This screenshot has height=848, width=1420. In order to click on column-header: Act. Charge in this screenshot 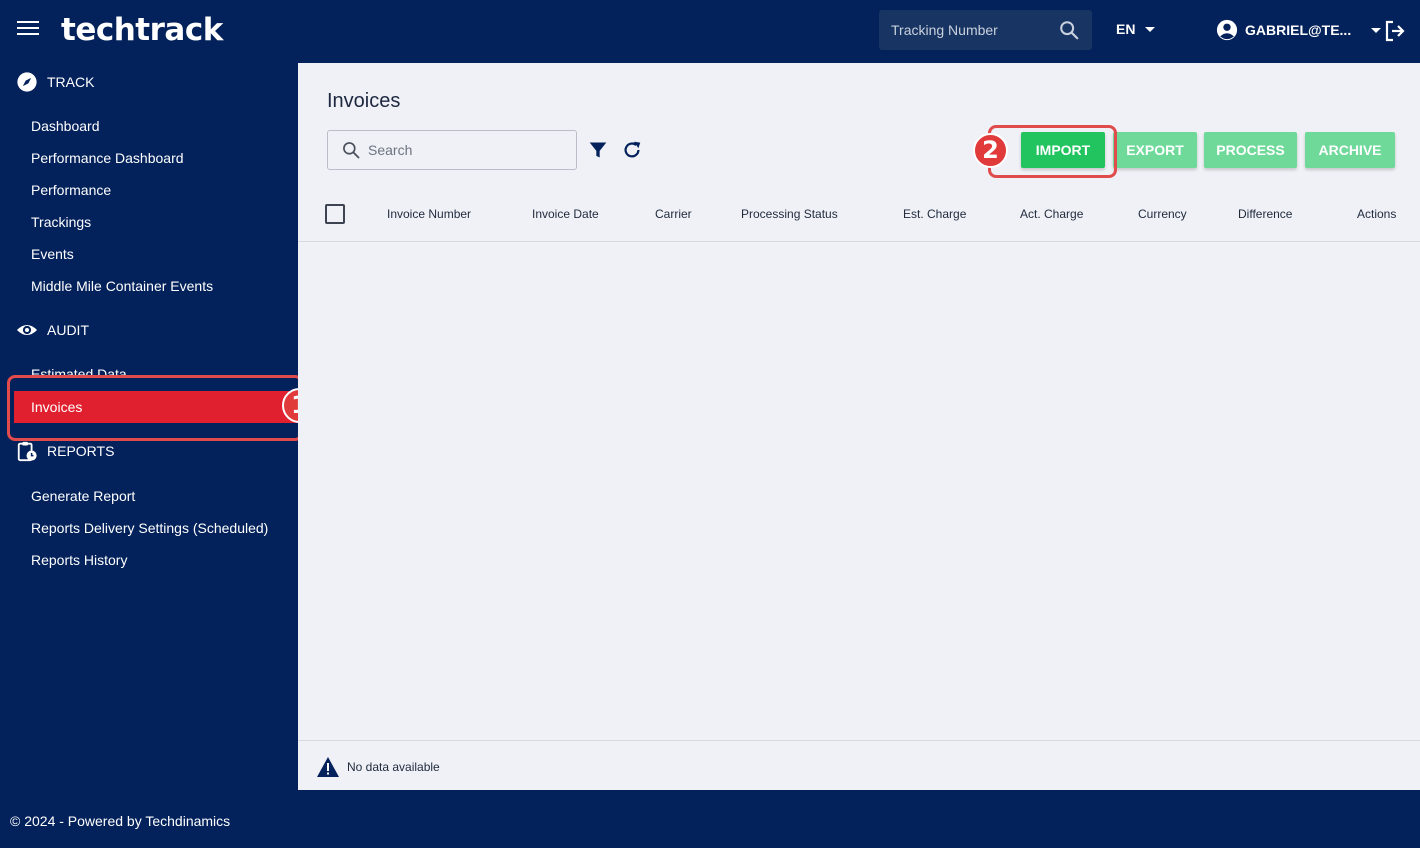, I will do `click(1051, 214)`.